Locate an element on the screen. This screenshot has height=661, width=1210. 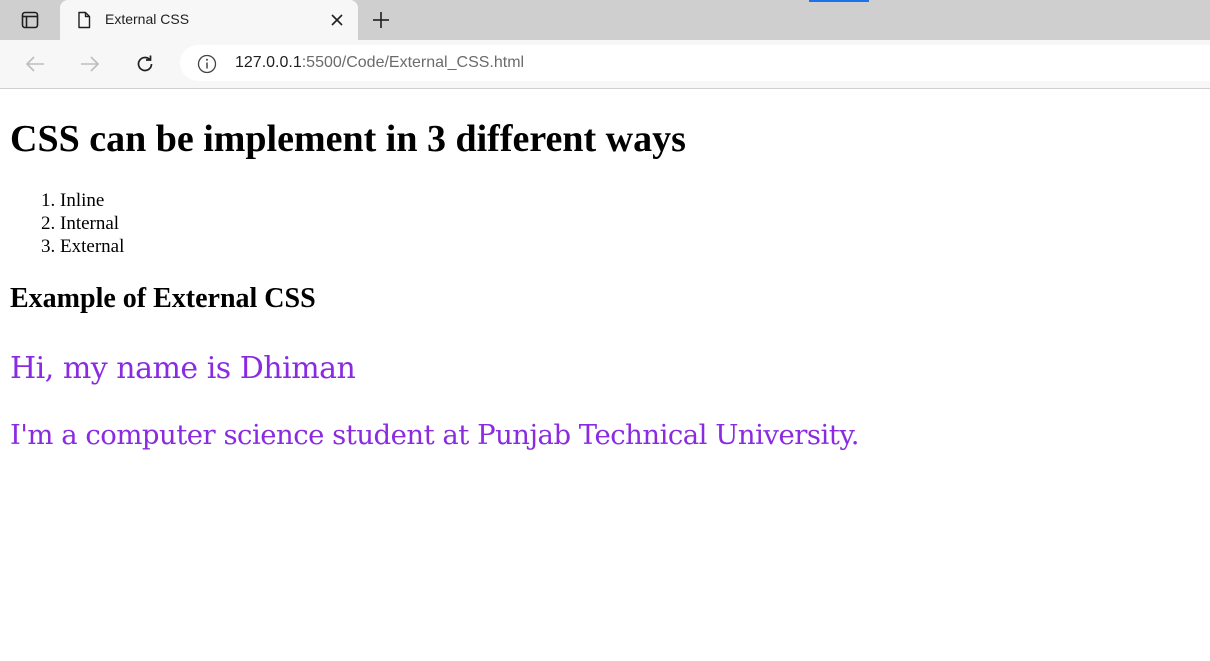
tab-title: External CSS is located at coordinates (147, 19).